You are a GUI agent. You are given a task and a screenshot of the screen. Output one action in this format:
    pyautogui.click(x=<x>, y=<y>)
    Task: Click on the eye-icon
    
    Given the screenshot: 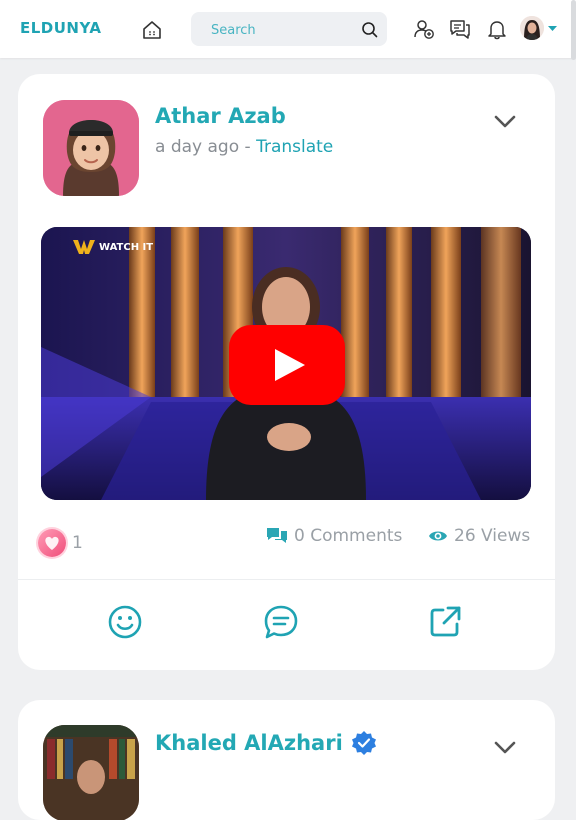 What is the action you would take?
    pyautogui.click(x=438, y=536)
    